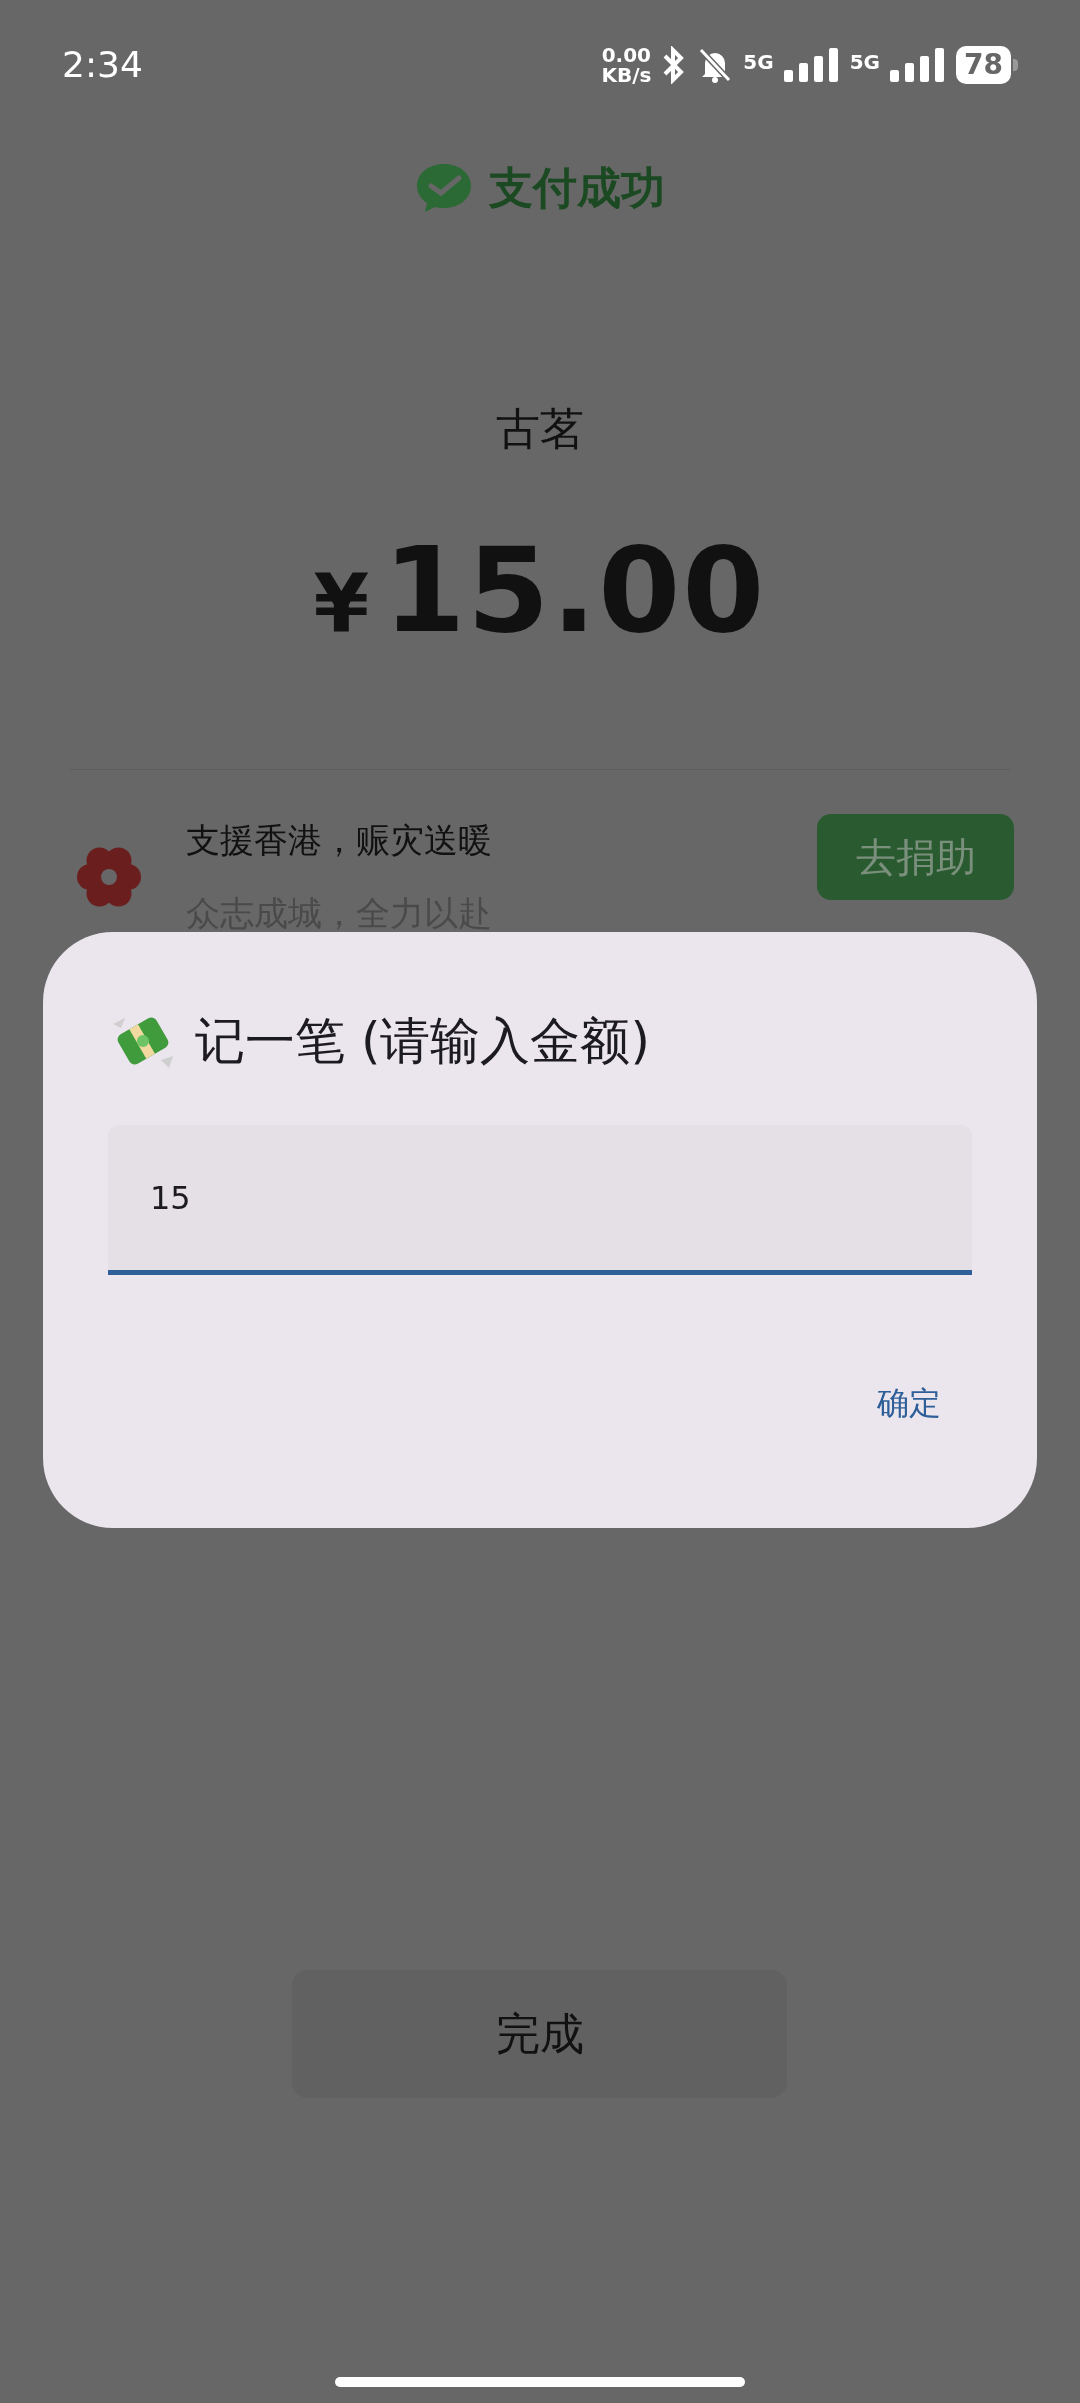  What do you see at coordinates (422, 1041) in the screenshot?
I see `dialog-title: 记一笔 (请输入金额)` at bounding box center [422, 1041].